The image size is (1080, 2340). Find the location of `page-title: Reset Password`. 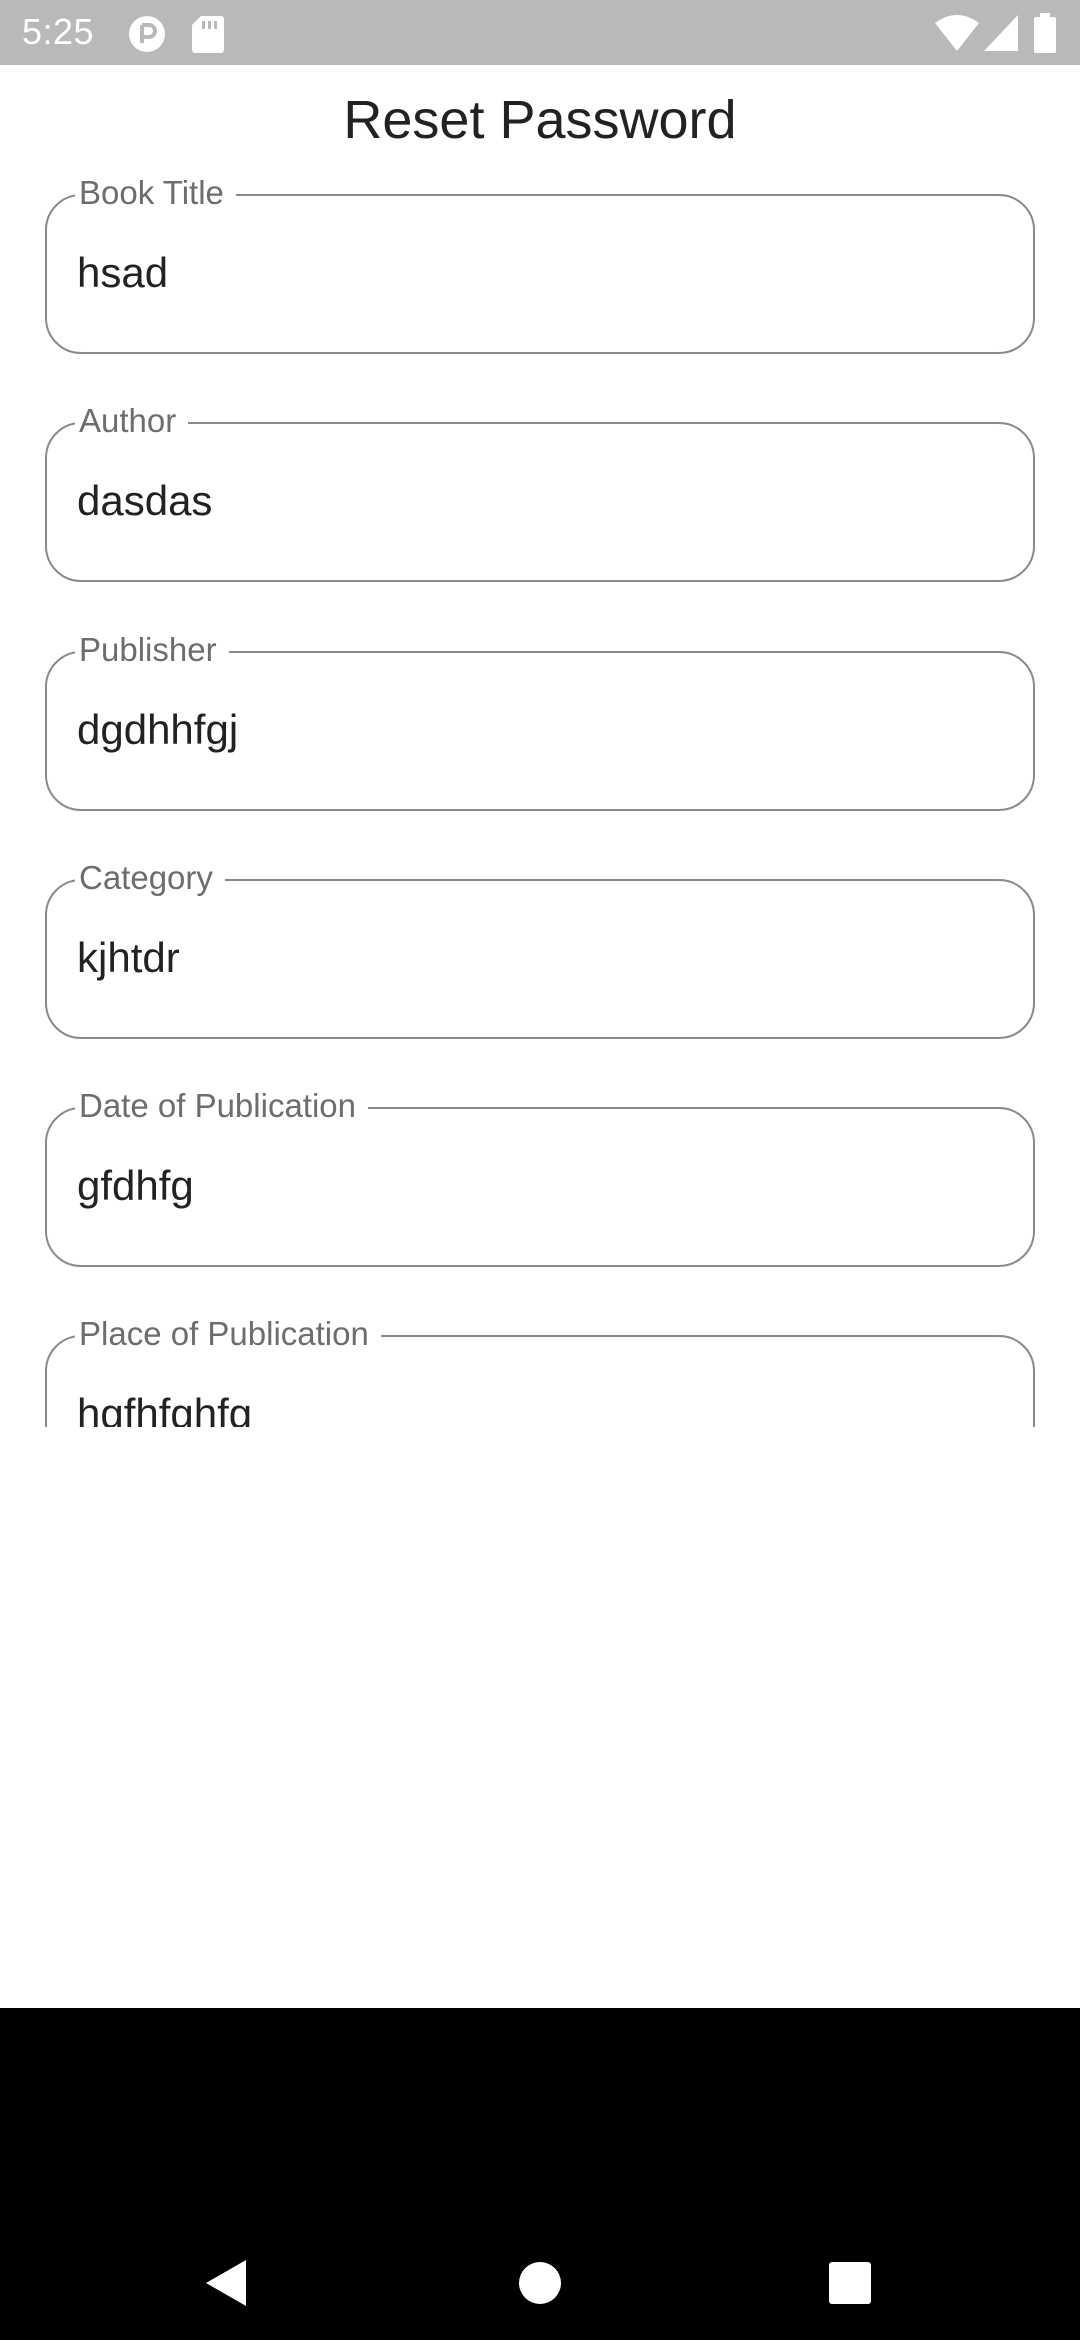

page-title: Reset Password is located at coordinates (540, 120).